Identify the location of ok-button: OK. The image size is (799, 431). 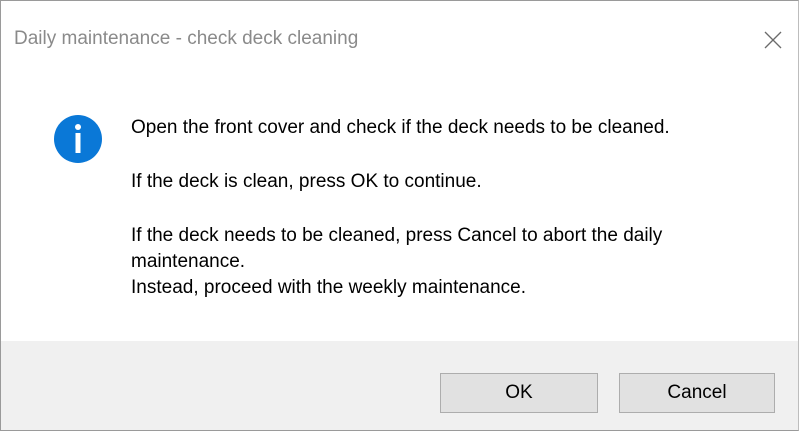
(519, 393).